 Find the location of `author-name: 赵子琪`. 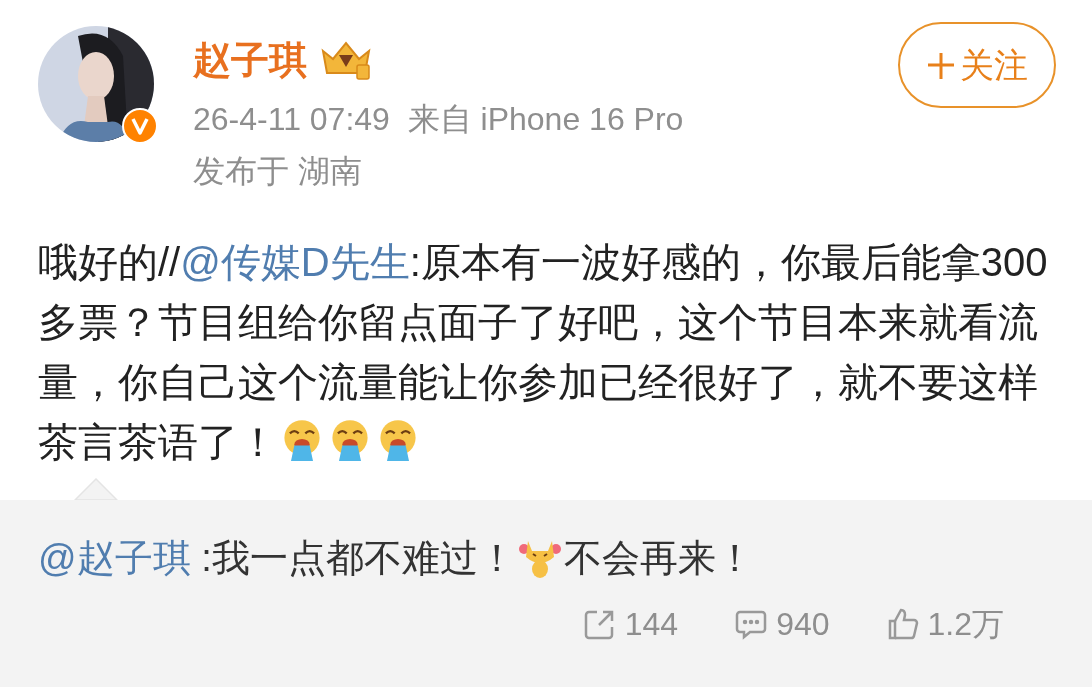

author-name: 赵子琪 is located at coordinates (250, 60).